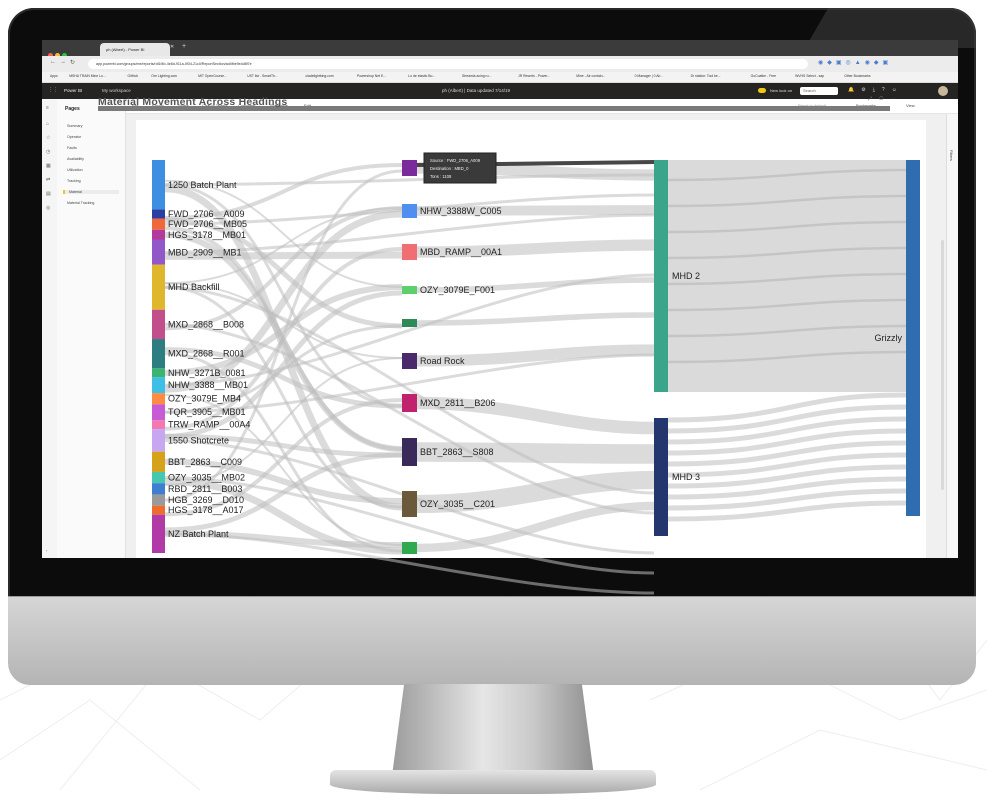  Describe the element at coordinates (781, 90) in the screenshot. I see `new-look-label: New look on` at that location.